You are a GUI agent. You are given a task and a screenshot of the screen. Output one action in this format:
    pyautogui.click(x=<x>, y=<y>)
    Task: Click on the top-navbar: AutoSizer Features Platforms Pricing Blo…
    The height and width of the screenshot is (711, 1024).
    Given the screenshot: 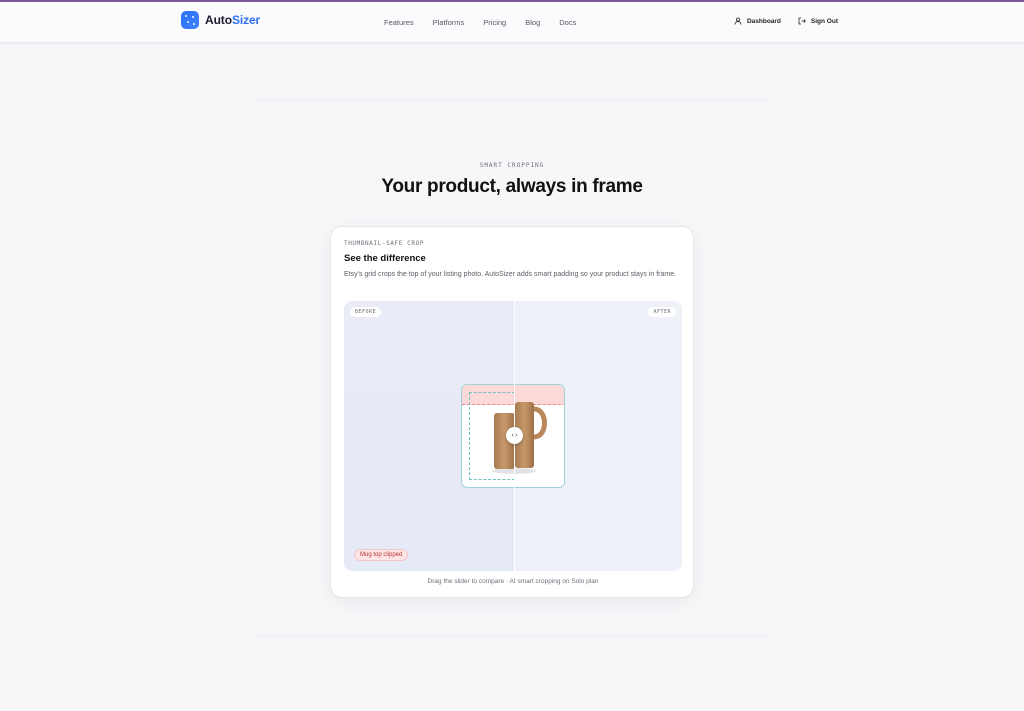 What is the action you would take?
    pyautogui.click(x=512, y=22)
    